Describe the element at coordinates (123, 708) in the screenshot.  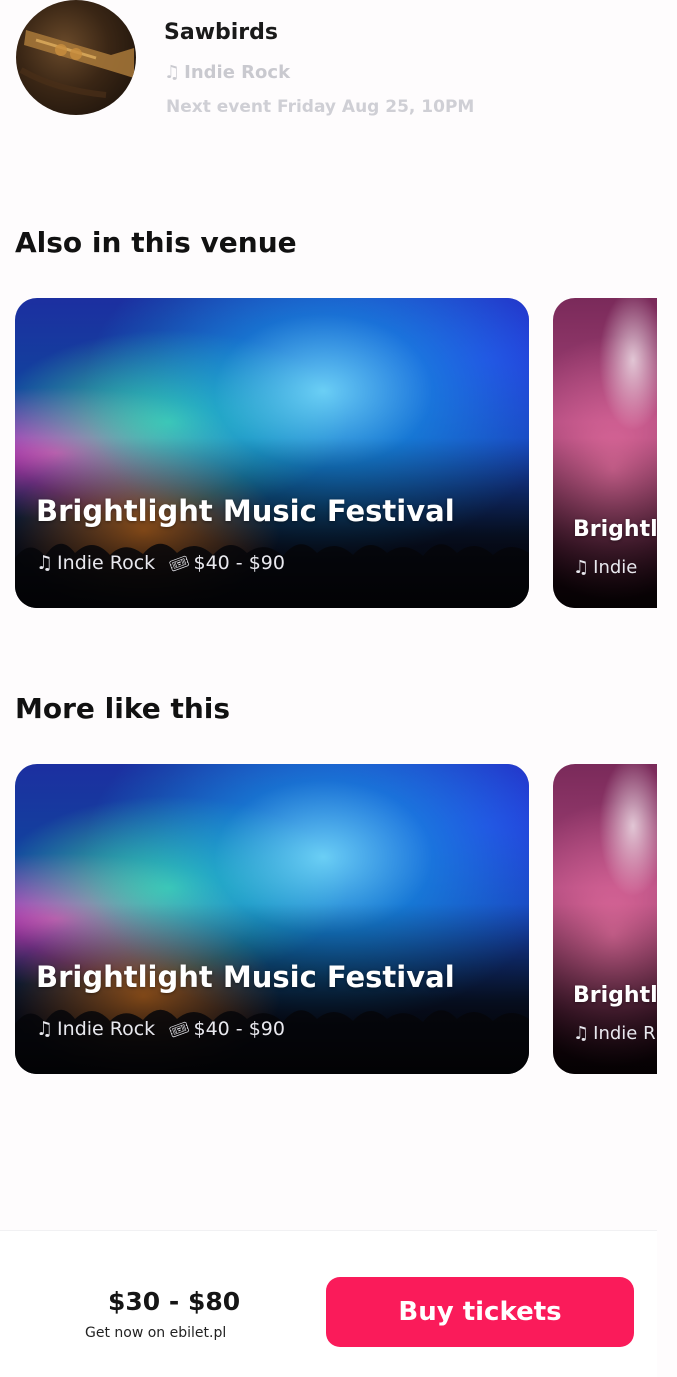
I see `more-section-title: More like this` at that location.